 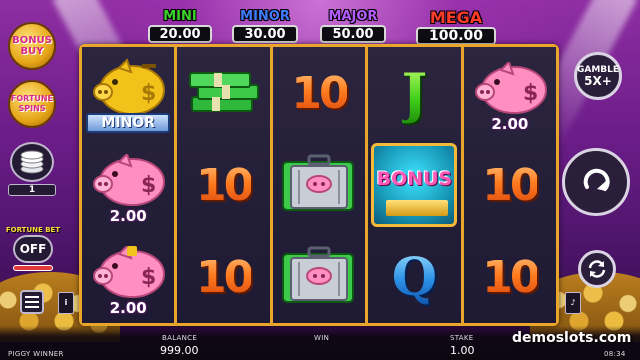 I want to click on symbol-jack: J, so click(x=414, y=93).